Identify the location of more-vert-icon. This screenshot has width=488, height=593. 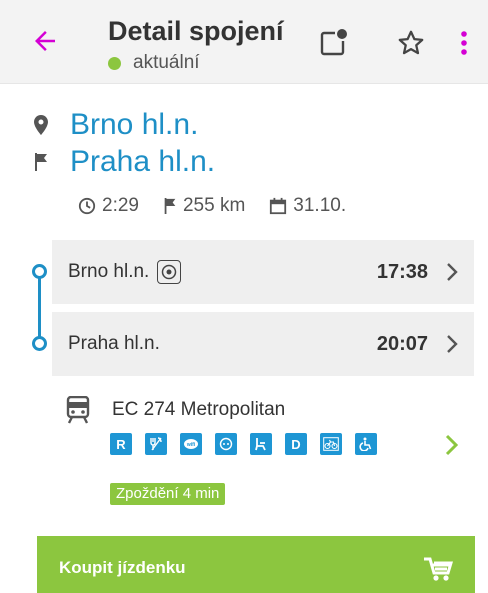
(464, 43).